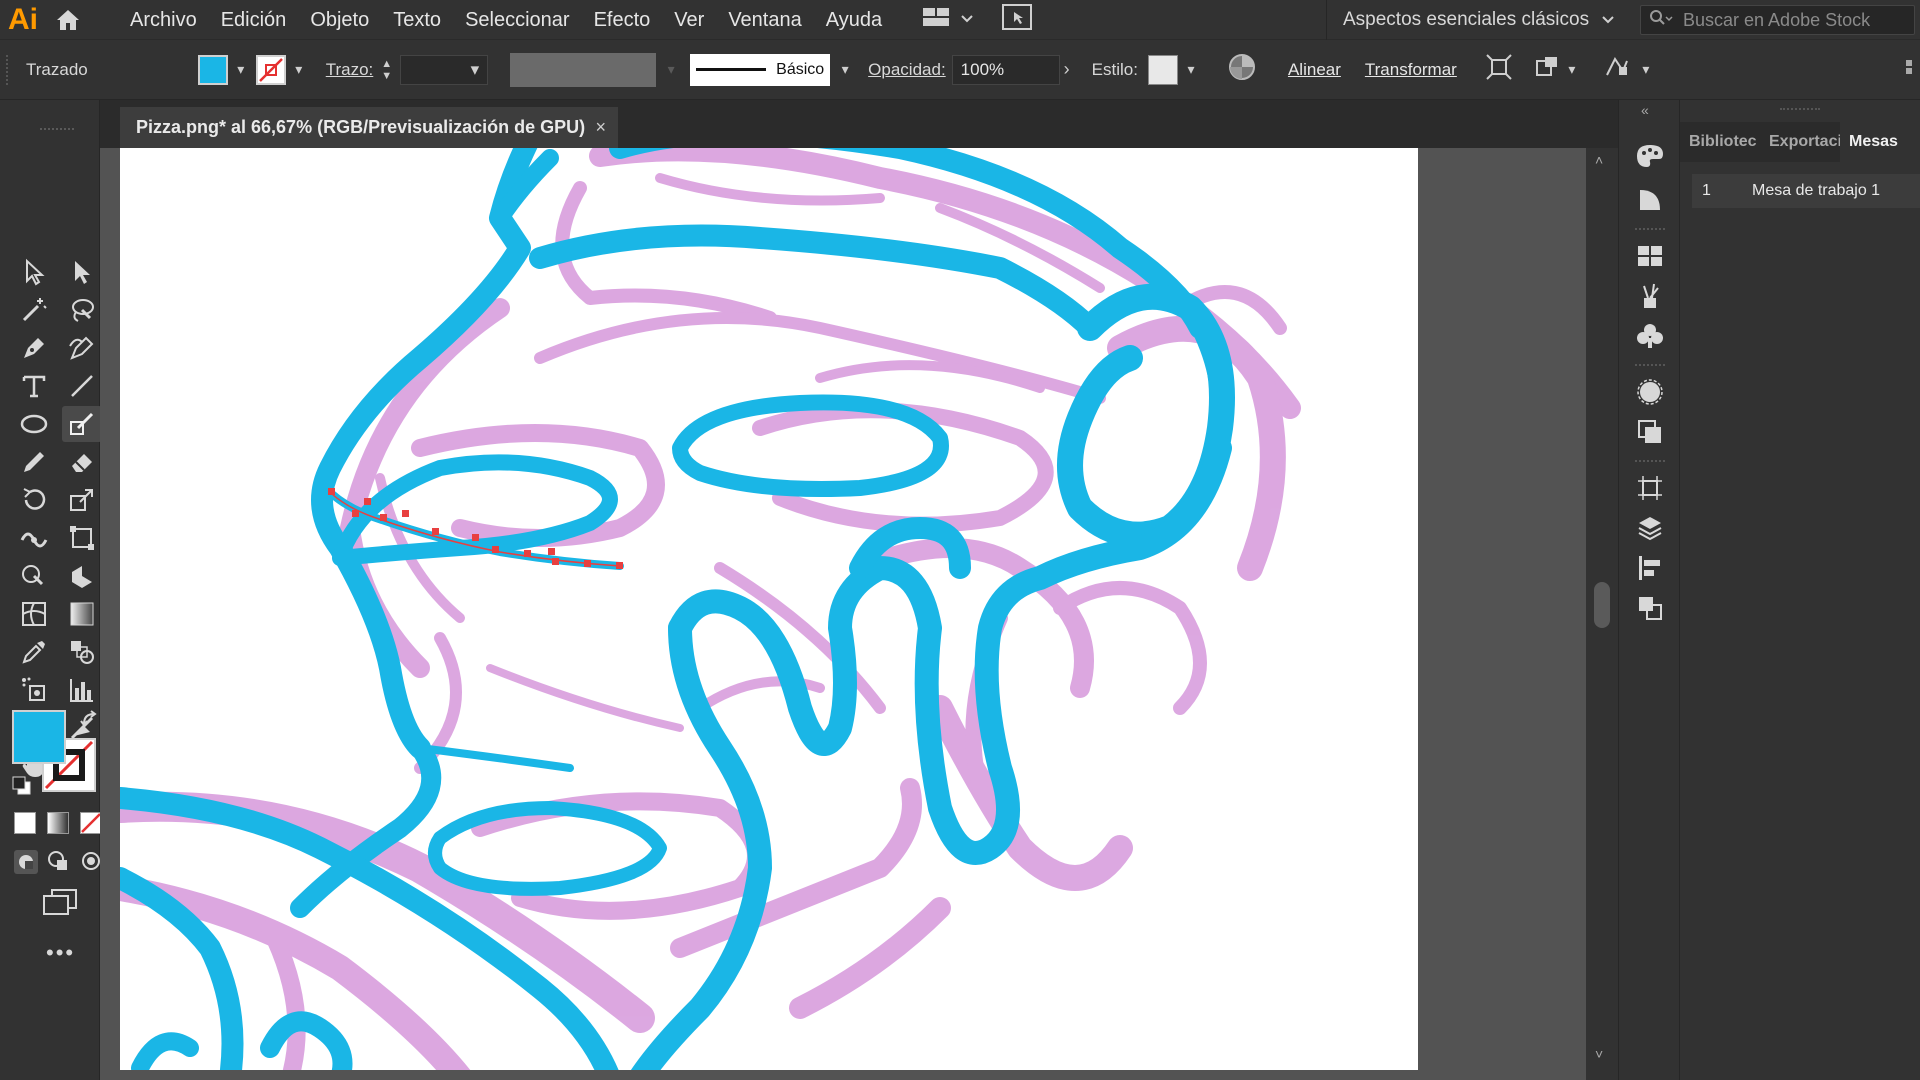  Describe the element at coordinates (760, 69) in the screenshot. I see `brush-definition: Básico` at that location.